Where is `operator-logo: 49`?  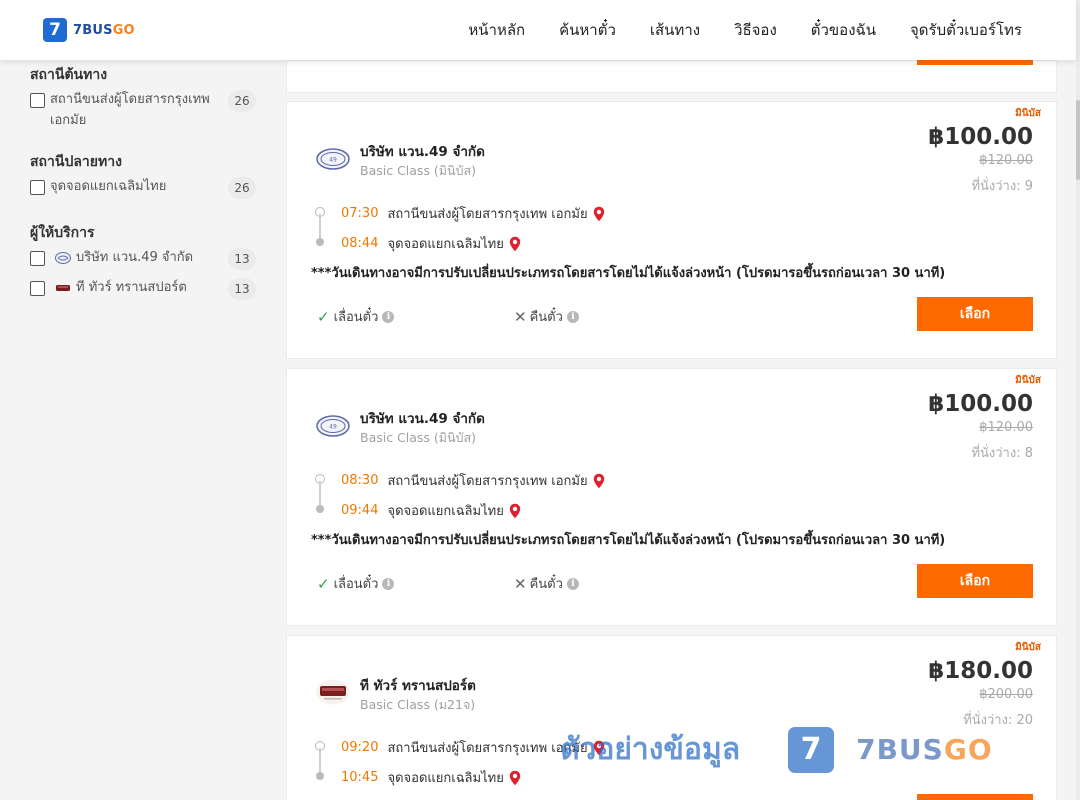 operator-logo: 49 is located at coordinates (333, 426).